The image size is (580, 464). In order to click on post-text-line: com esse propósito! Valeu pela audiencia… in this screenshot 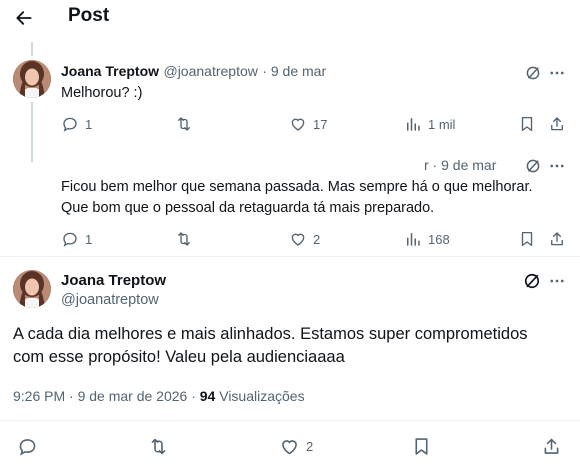, I will do `click(179, 357)`.